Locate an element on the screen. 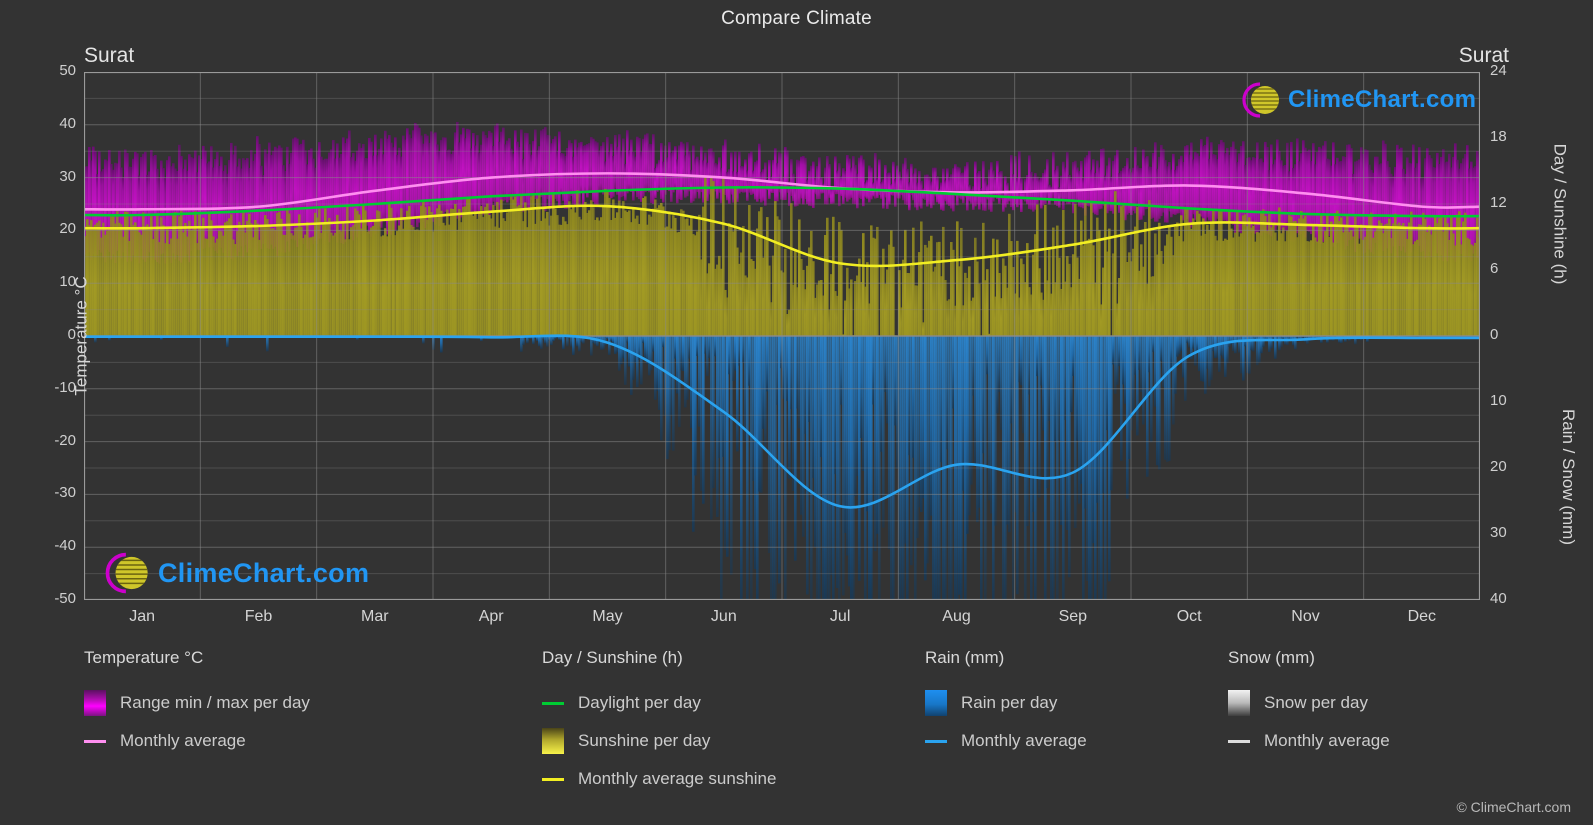  tick-month: Jan is located at coordinates (142, 616).